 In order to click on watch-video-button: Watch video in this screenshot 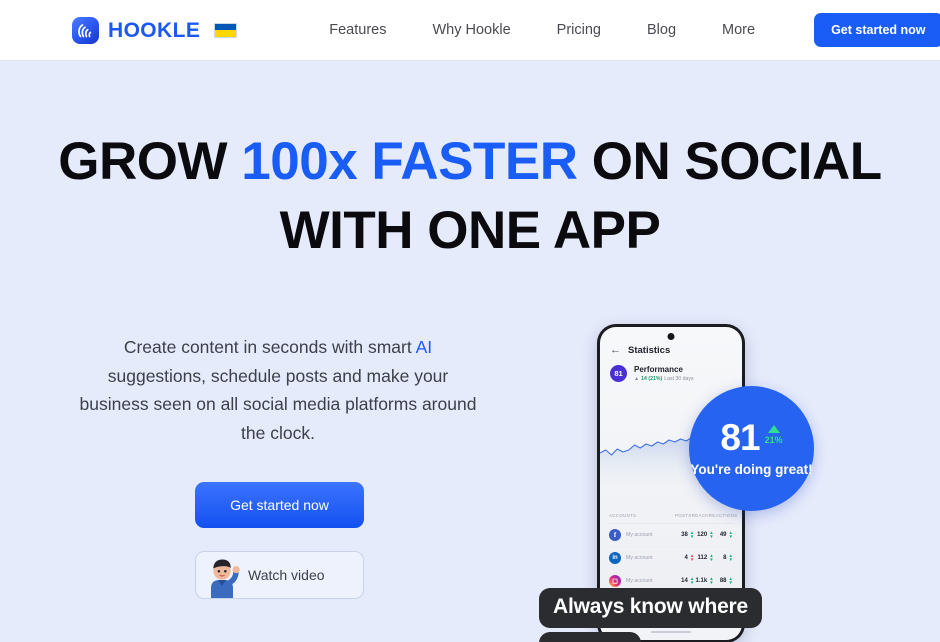, I will do `click(279, 575)`.